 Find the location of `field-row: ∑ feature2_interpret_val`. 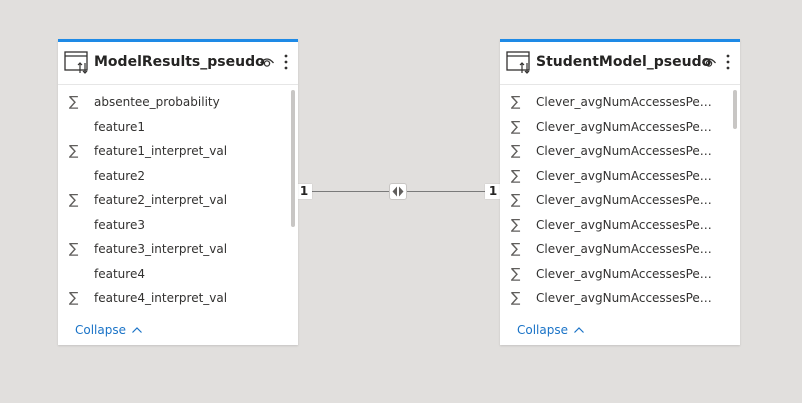

field-row: ∑ feature2_interpret_val is located at coordinates (178, 200).